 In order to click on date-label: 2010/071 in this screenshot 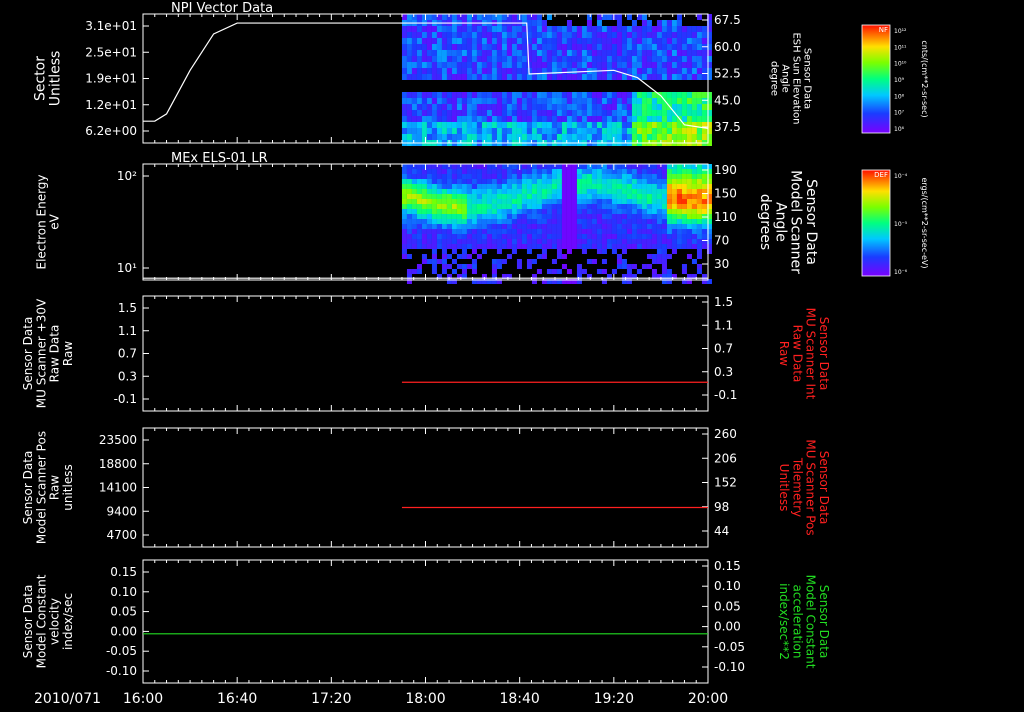, I will do `click(67, 699)`.